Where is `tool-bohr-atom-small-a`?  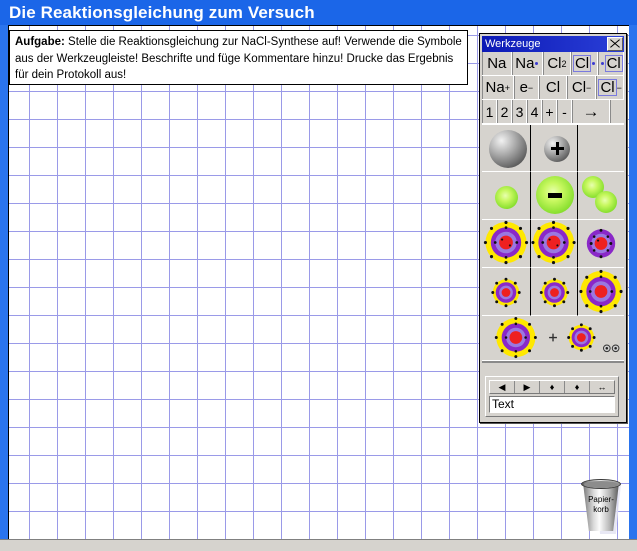 tool-bohr-atom-small-a is located at coordinates (506, 292).